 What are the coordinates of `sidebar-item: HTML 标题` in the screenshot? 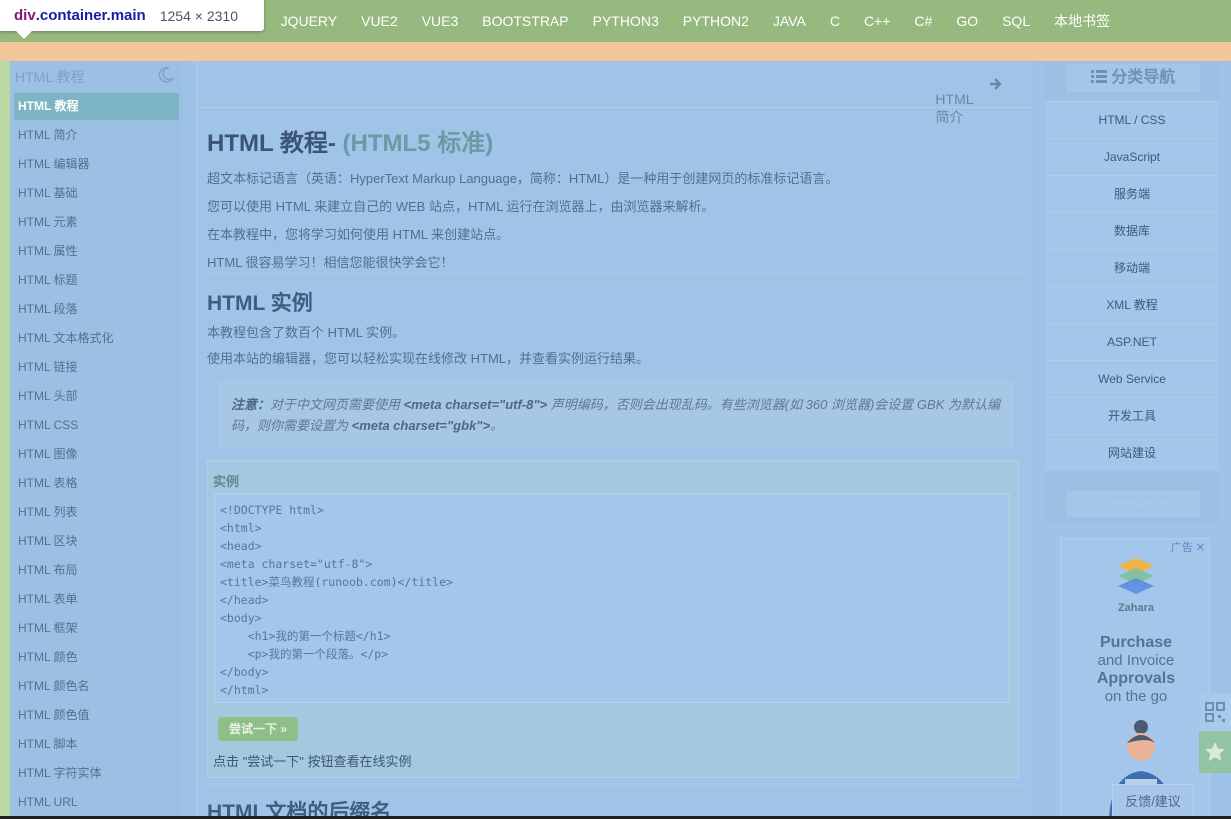 It's located at (66, 280).